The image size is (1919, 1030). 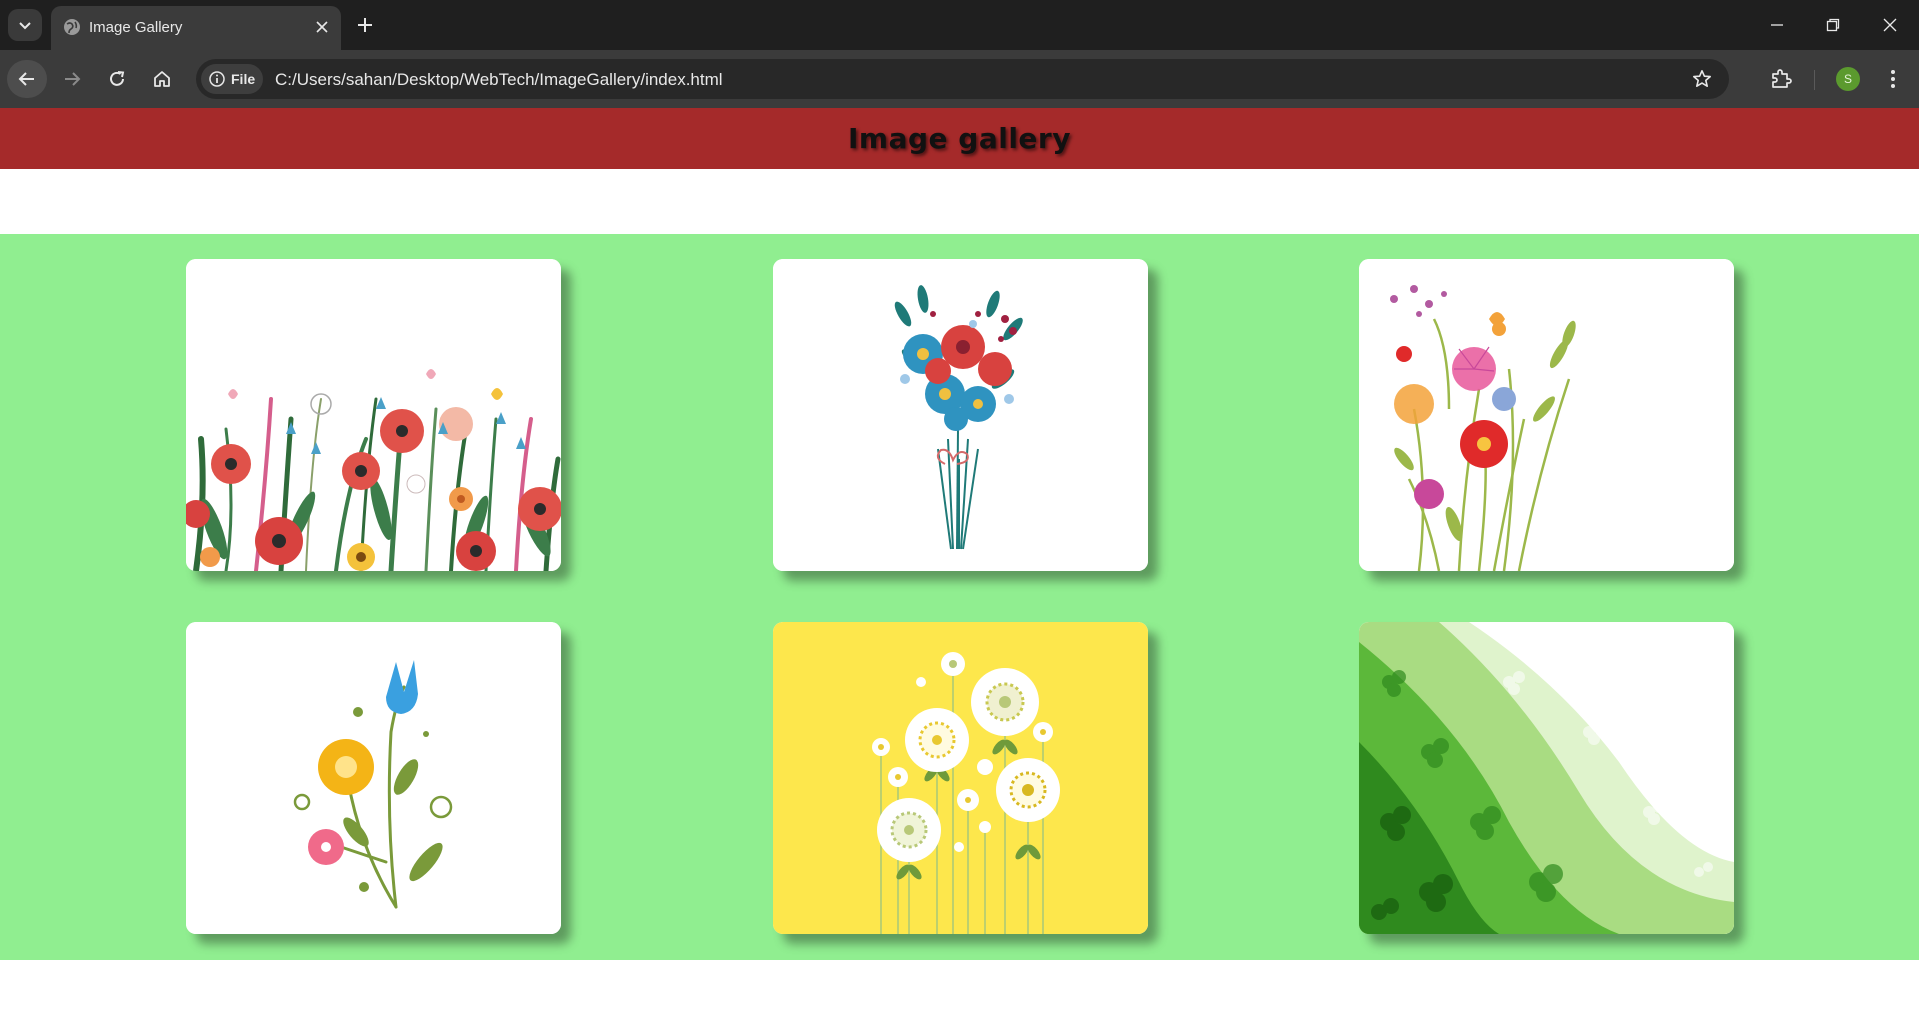 I want to click on home-icon, so click(x=162, y=79).